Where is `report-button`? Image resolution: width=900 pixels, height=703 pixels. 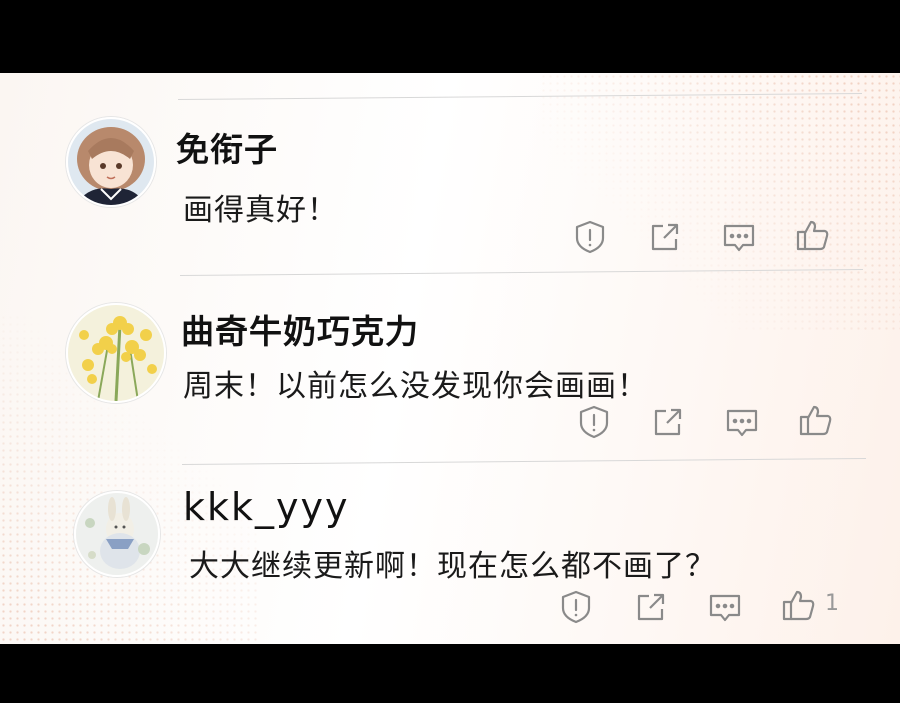
report-button is located at coordinates (576, 607).